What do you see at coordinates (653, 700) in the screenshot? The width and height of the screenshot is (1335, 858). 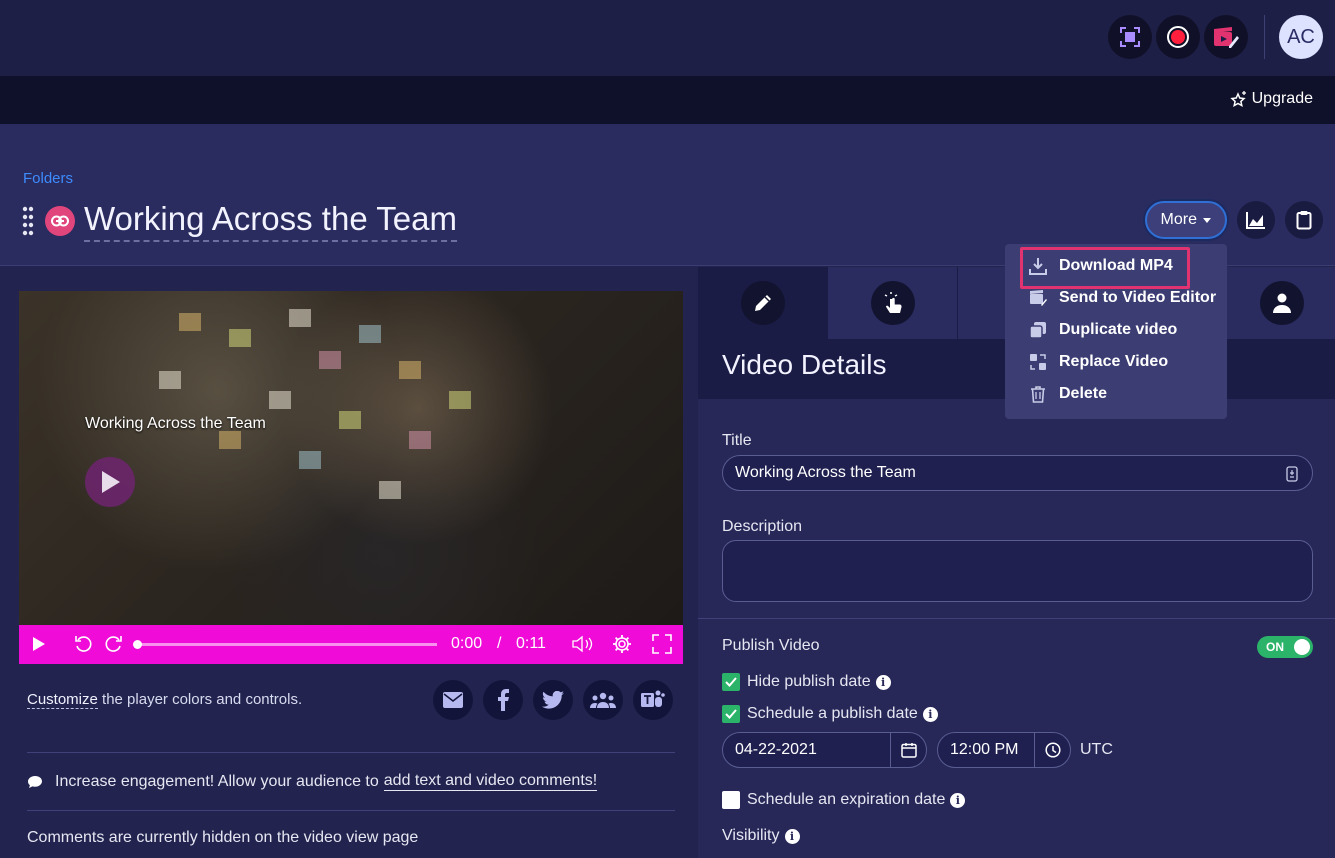 I see `share-teams-button` at bounding box center [653, 700].